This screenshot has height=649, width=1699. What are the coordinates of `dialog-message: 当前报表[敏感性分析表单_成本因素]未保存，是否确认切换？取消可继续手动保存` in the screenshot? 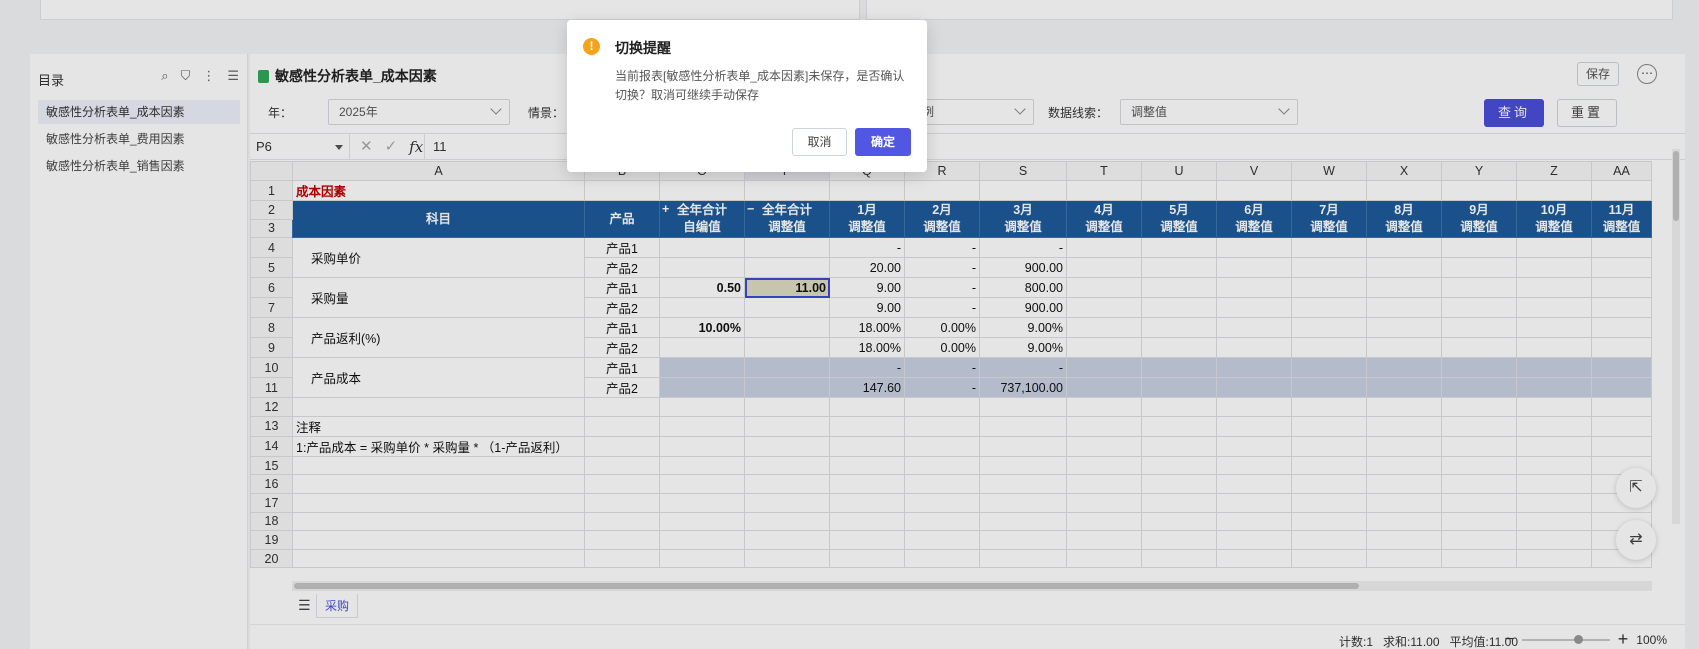 It's located at (760, 85).